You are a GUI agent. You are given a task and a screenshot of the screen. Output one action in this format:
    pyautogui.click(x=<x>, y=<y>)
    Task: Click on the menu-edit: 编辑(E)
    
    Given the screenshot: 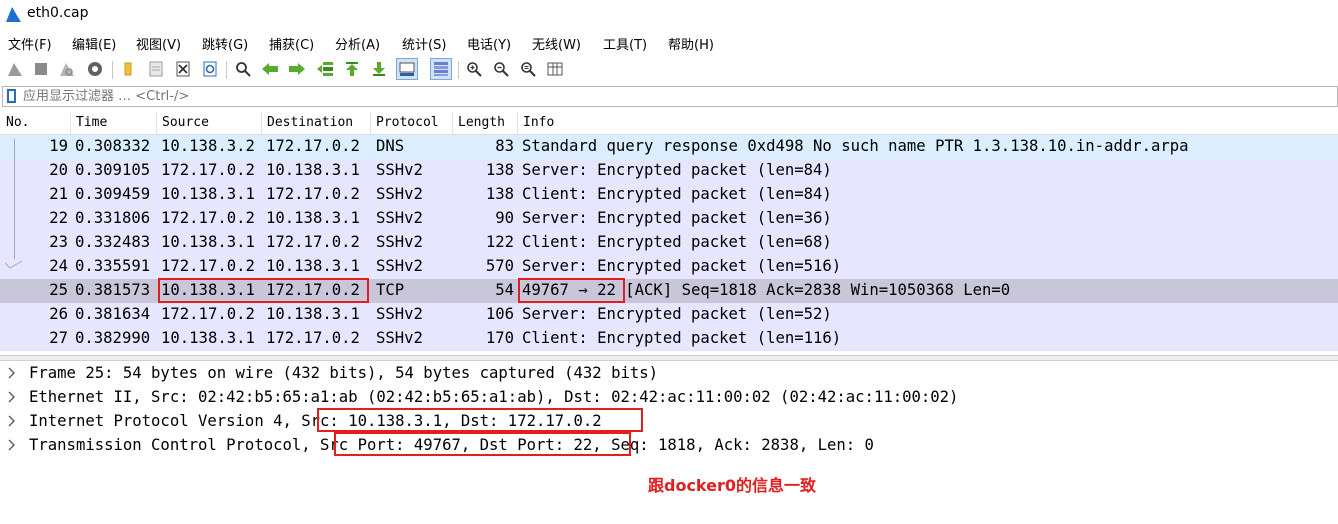 What is the action you would take?
    pyautogui.click(x=94, y=43)
    